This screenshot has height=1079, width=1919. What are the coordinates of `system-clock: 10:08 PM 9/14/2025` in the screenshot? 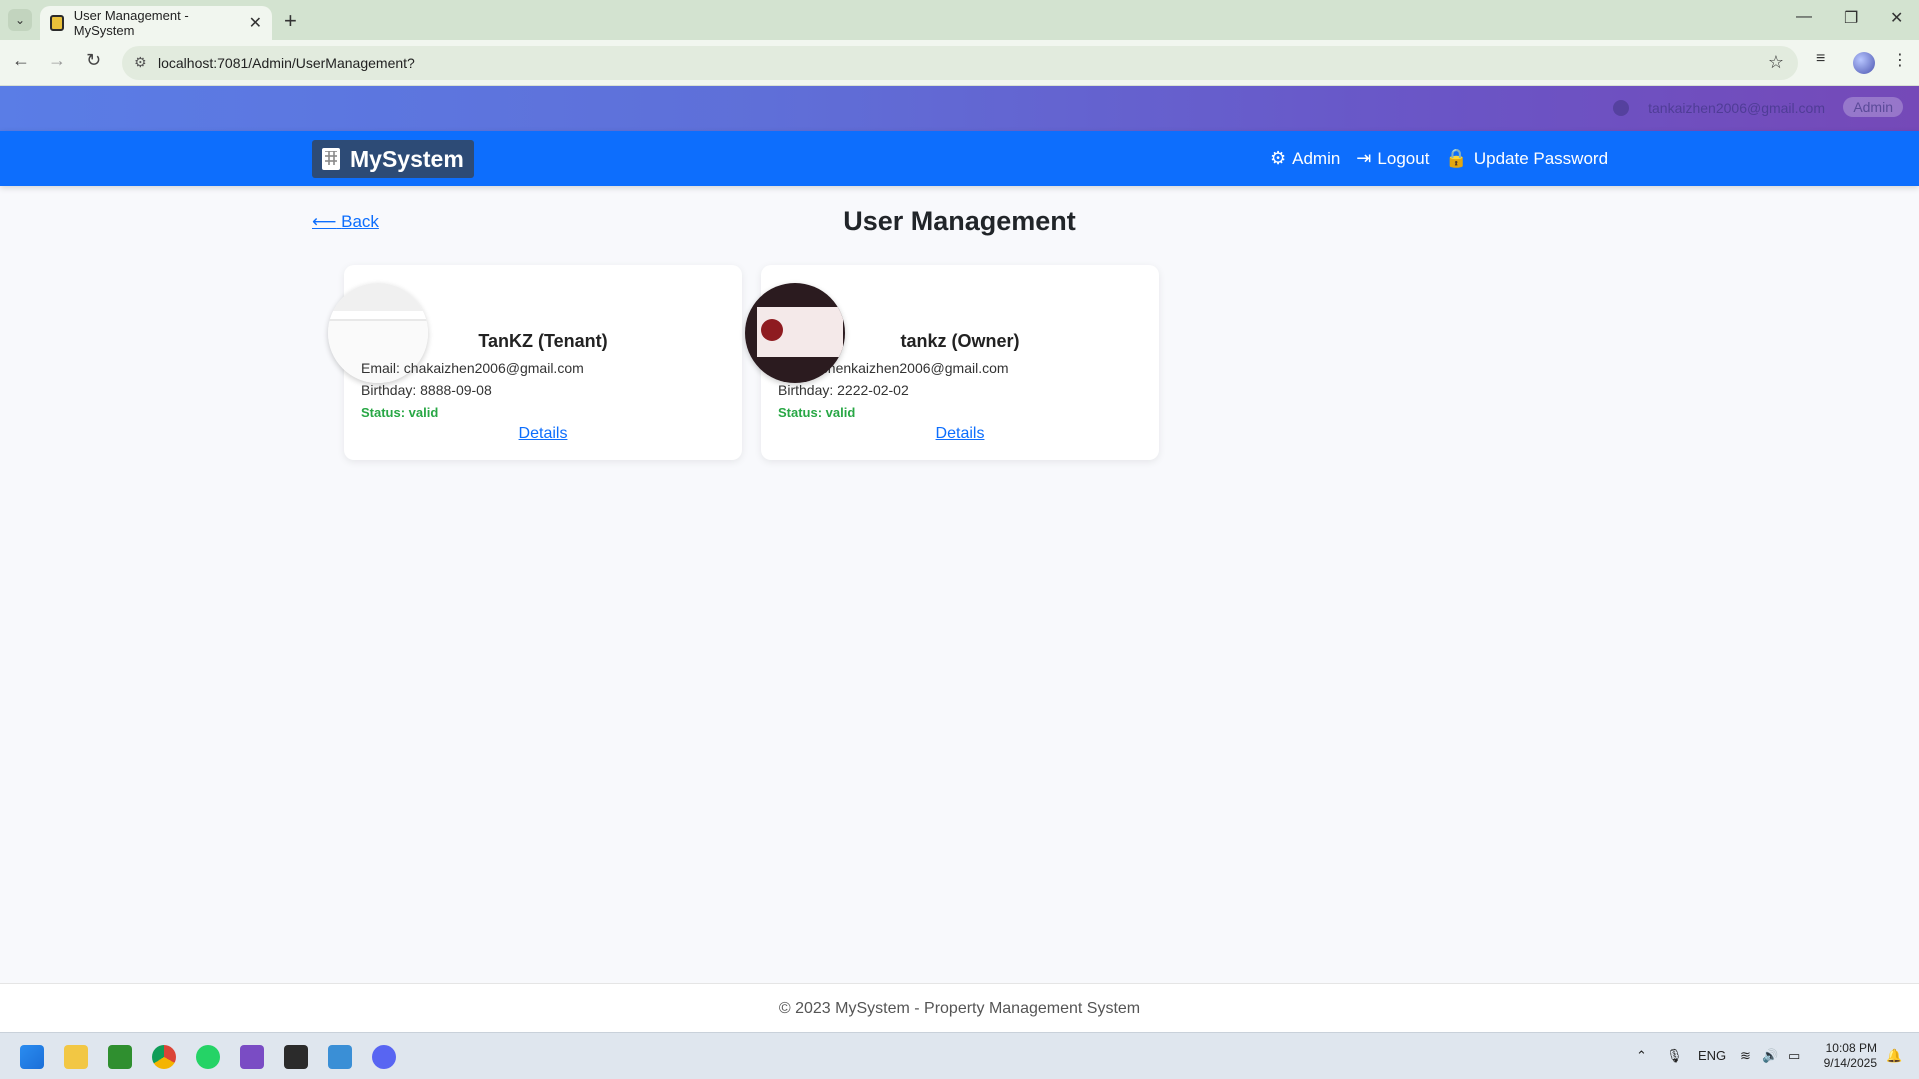 It's located at (1850, 1056).